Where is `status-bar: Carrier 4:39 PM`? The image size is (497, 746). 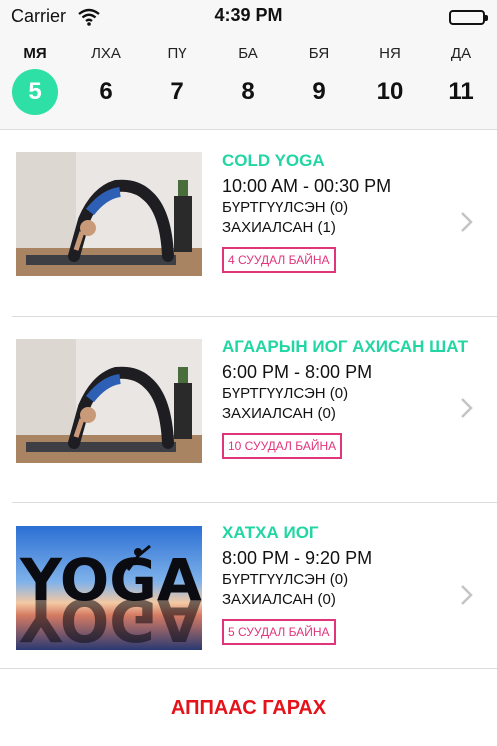
status-bar: Carrier 4:39 PM is located at coordinates (248, 17).